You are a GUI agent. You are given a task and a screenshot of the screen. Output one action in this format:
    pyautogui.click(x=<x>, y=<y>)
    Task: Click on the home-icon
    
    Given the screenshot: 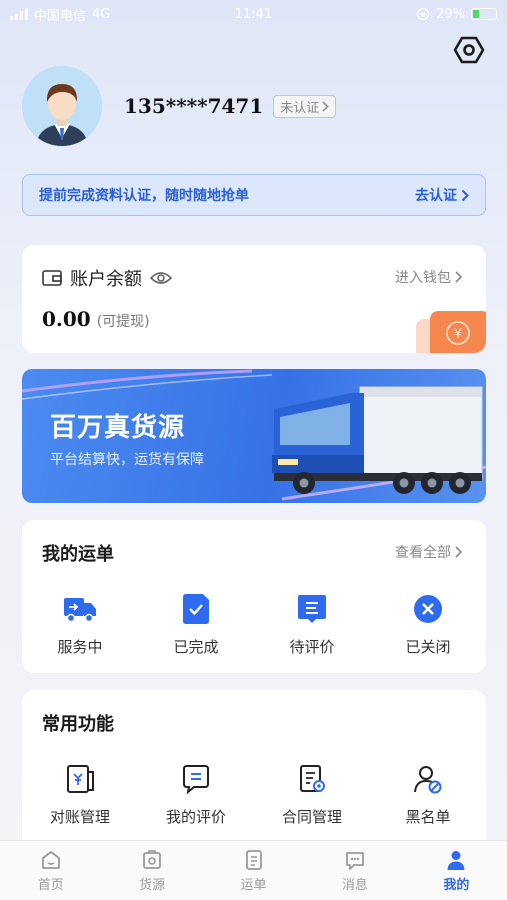 What is the action you would take?
    pyautogui.click(x=50, y=859)
    